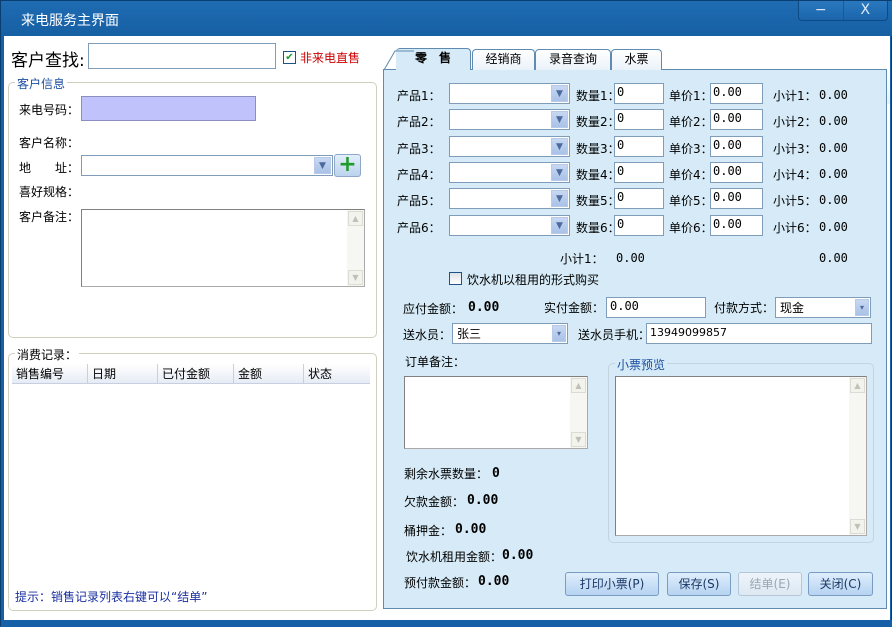 The height and width of the screenshot is (627, 892). What do you see at coordinates (434, 502) in the screenshot?
I see `arrears-label: 欠款金额：` at bounding box center [434, 502].